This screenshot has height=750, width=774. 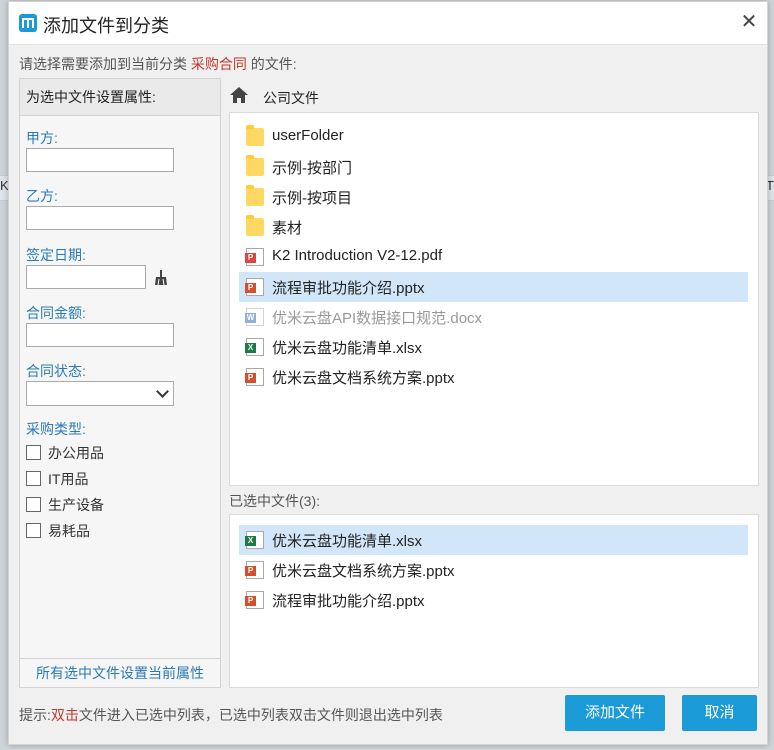 I want to click on status-select, so click(x=100, y=393).